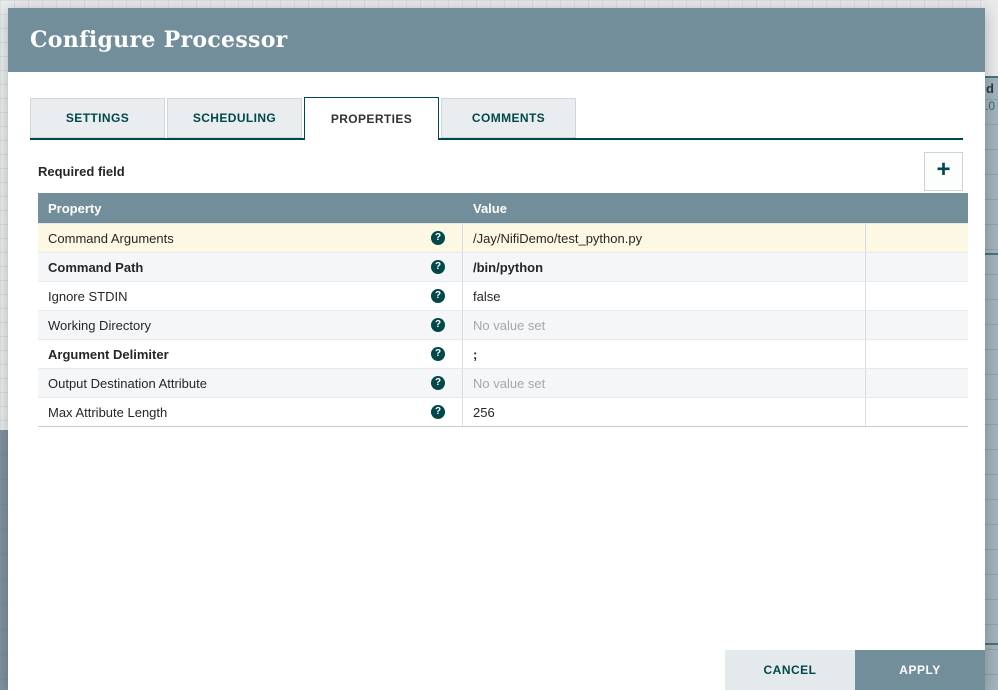 The height and width of the screenshot is (690, 998). I want to click on property-name: Command Path, so click(96, 267).